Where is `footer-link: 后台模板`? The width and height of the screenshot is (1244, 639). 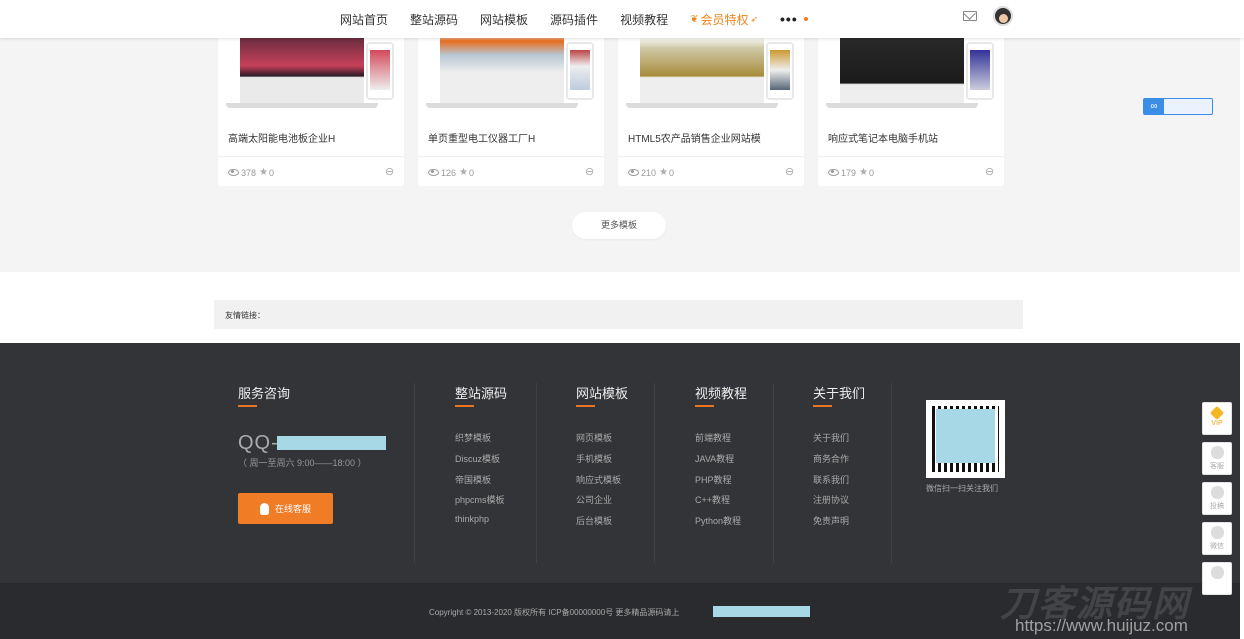 footer-link: 后台模板 is located at coordinates (594, 520).